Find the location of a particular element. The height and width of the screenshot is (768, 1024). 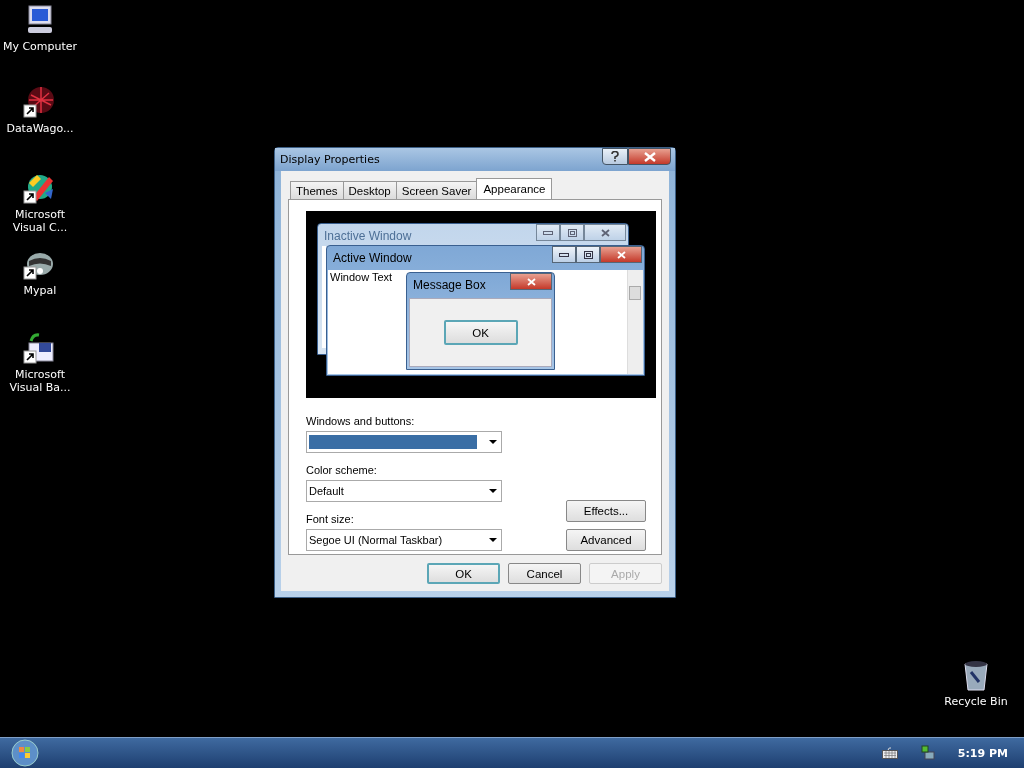

application-icon is located at coordinates (40, 348).